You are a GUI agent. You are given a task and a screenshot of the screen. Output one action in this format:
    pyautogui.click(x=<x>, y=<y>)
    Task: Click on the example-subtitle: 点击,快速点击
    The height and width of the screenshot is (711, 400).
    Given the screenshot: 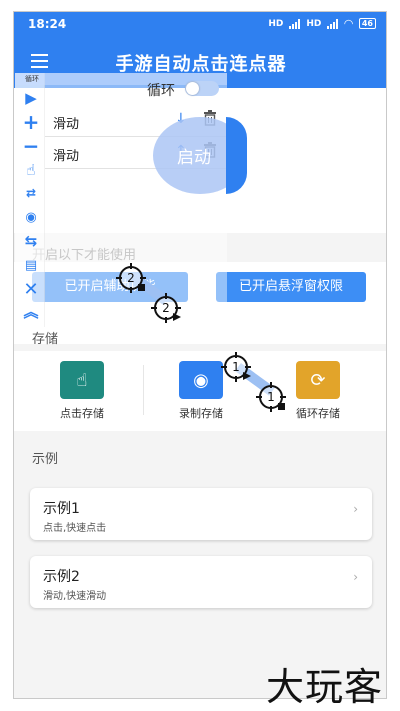 What is the action you would take?
    pyautogui.click(x=75, y=528)
    